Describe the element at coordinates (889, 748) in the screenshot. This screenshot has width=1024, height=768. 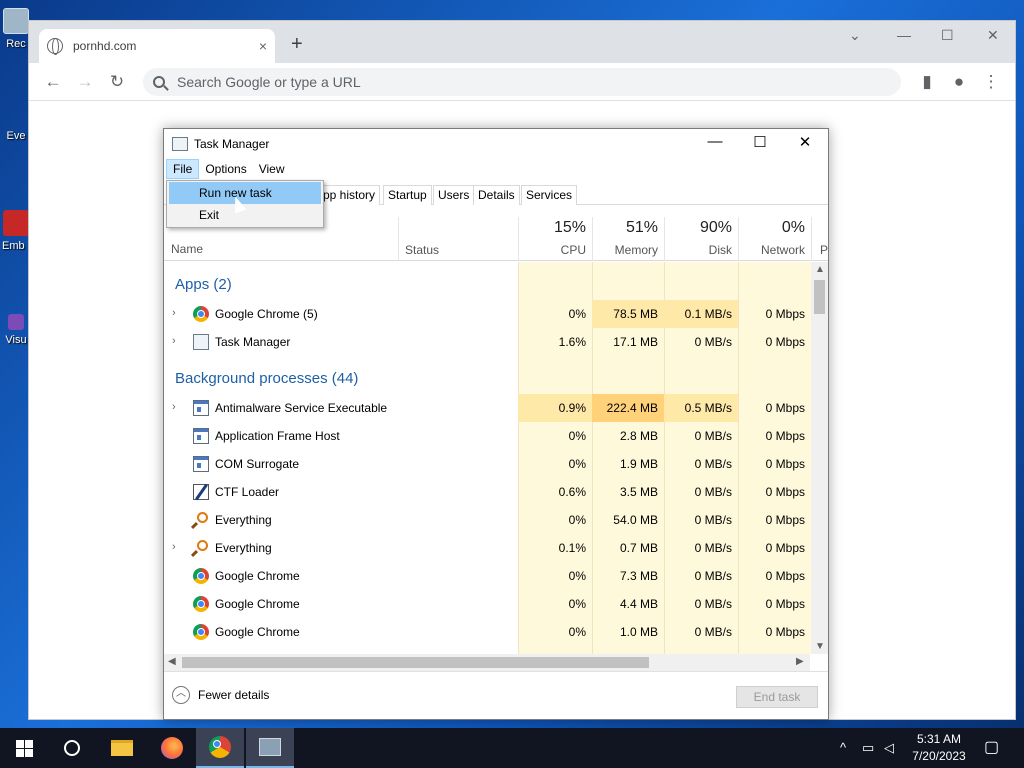
I see `volume-muted-icon: ◁` at that location.